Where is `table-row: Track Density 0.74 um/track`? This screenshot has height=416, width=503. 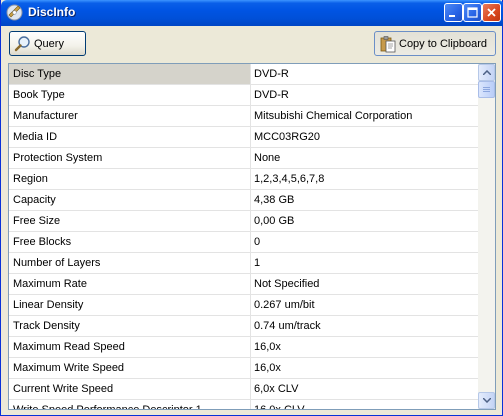
table-row: Track Density 0.74 um/track is located at coordinates (243, 326).